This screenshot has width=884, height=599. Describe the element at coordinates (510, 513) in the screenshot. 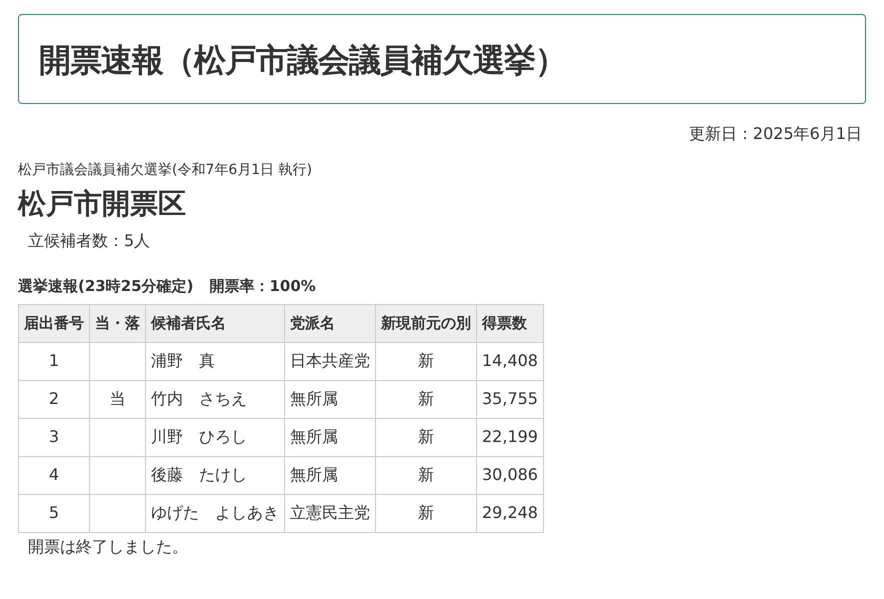

I see `votes-cell: 29,248` at that location.